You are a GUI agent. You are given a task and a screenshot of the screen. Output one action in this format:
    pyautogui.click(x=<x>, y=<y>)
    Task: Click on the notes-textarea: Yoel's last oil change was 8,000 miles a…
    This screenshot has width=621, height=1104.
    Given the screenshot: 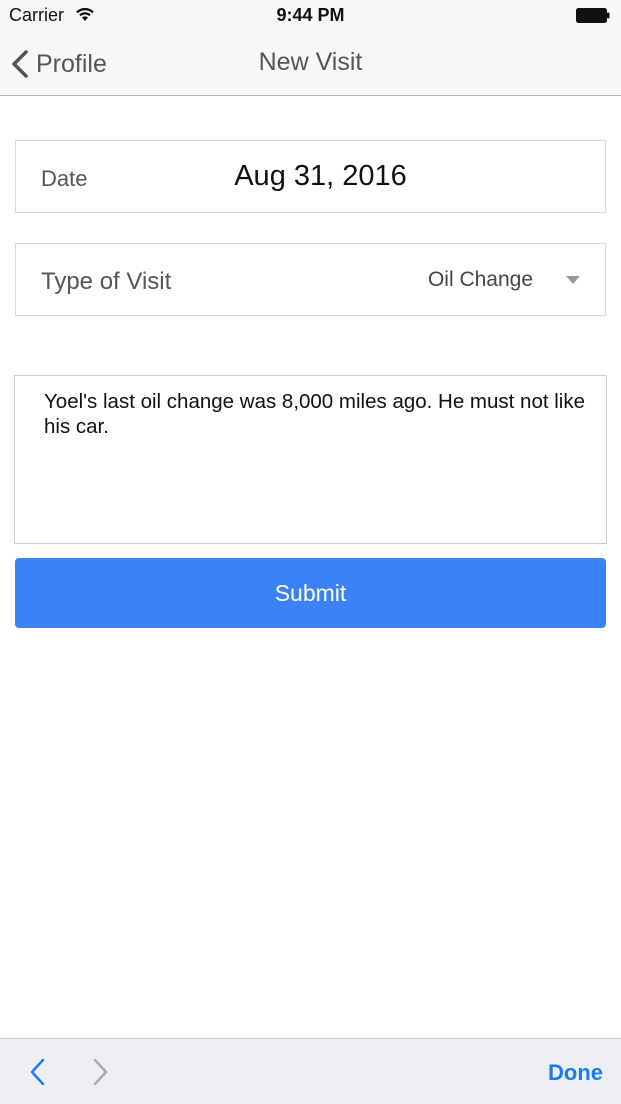 What is the action you would take?
    pyautogui.click(x=310, y=459)
    